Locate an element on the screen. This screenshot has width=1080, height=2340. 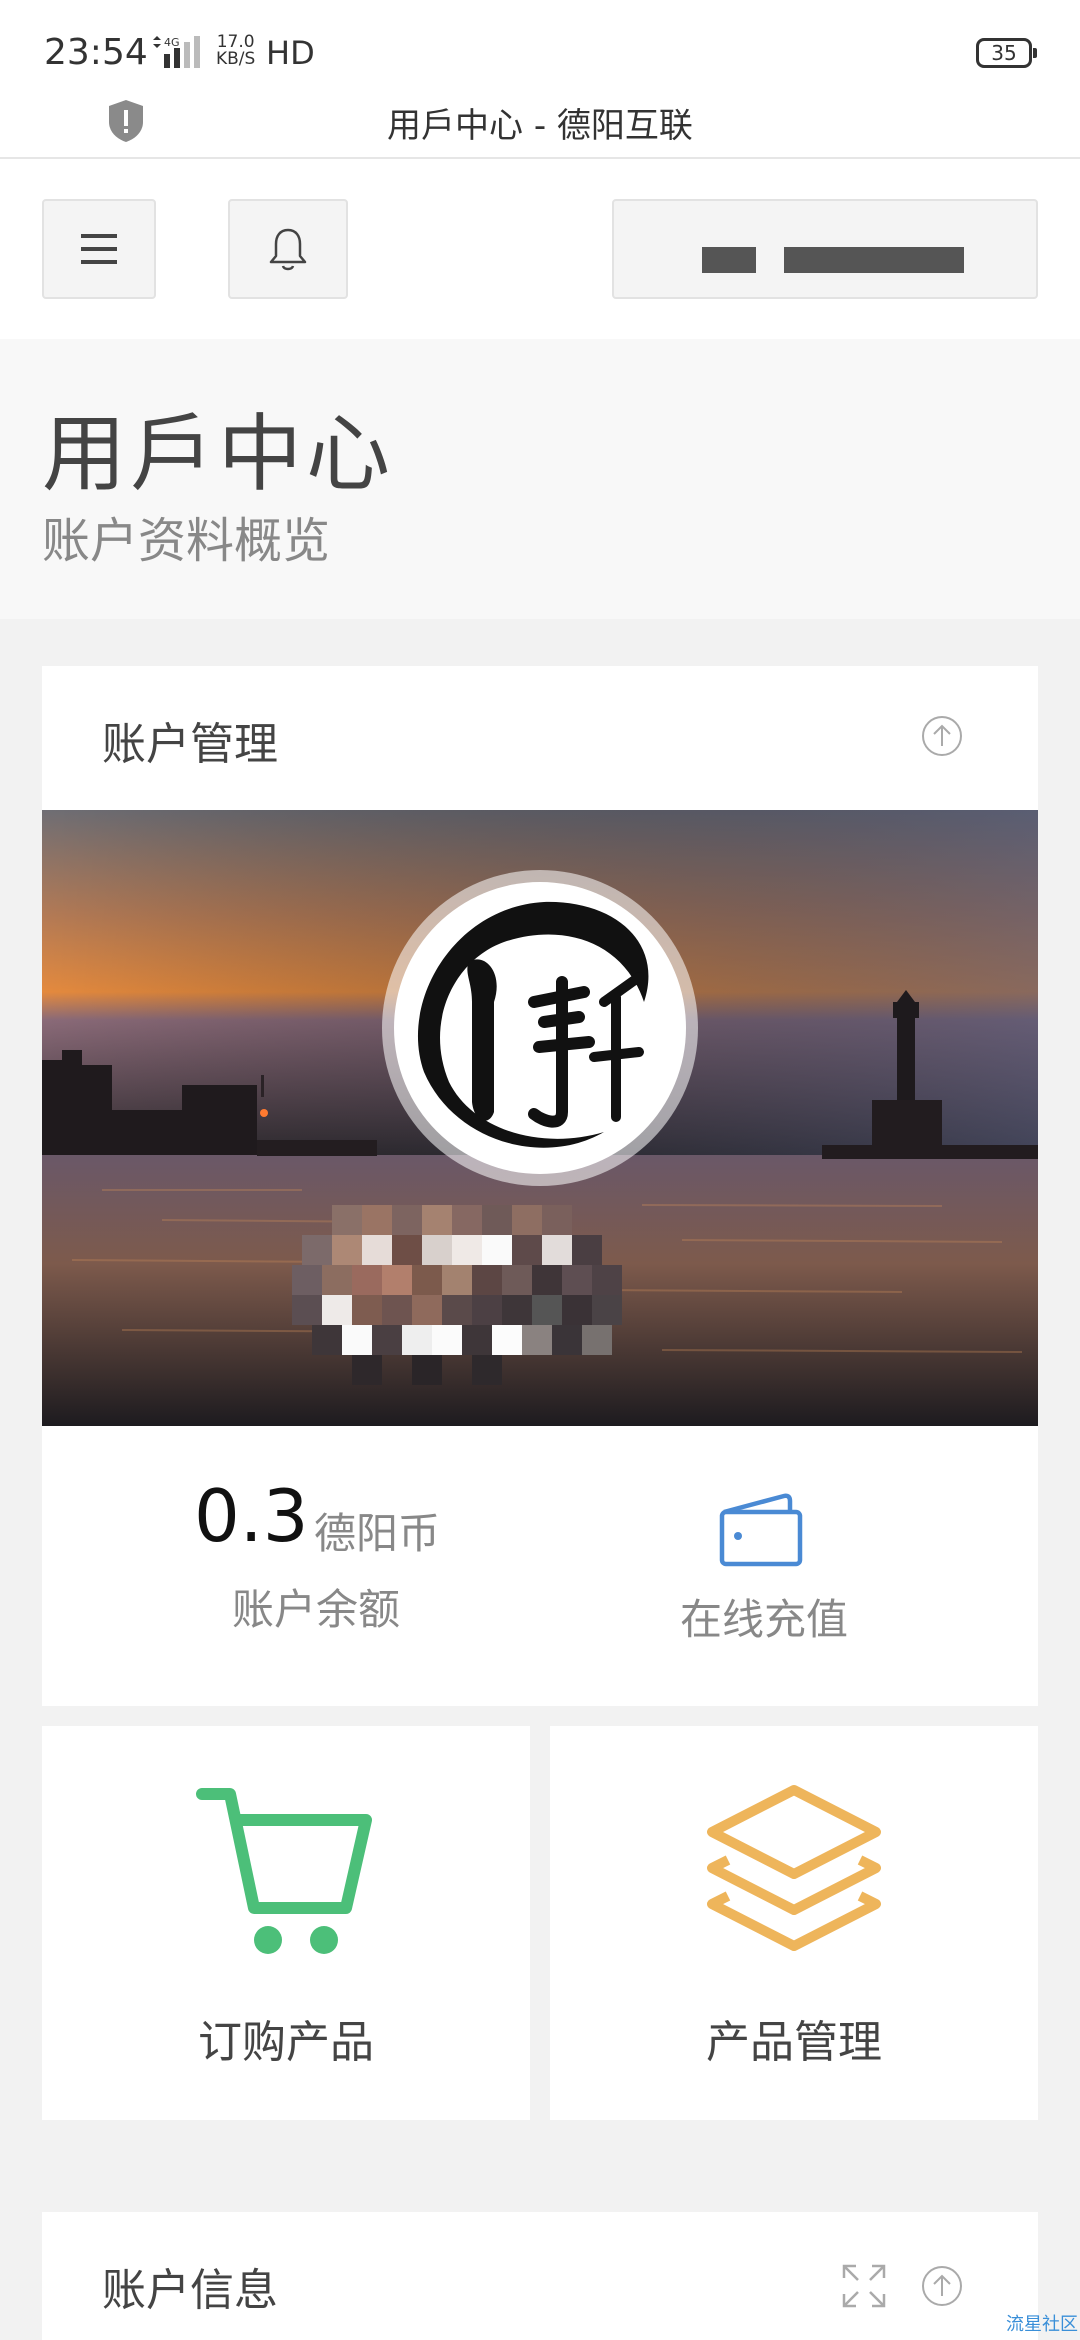
network-speed: 17.0 KB/S is located at coordinates (235, 51).